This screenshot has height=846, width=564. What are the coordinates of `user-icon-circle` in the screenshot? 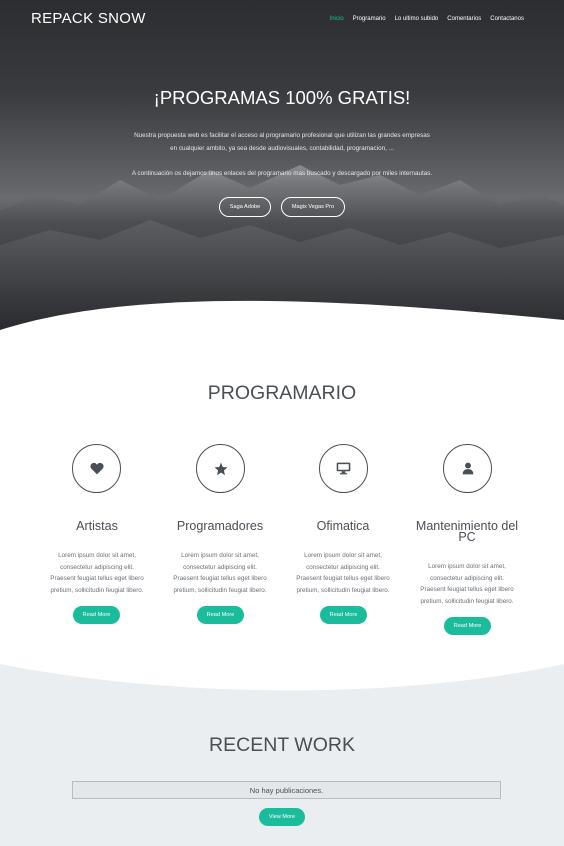 It's located at (467, 468).